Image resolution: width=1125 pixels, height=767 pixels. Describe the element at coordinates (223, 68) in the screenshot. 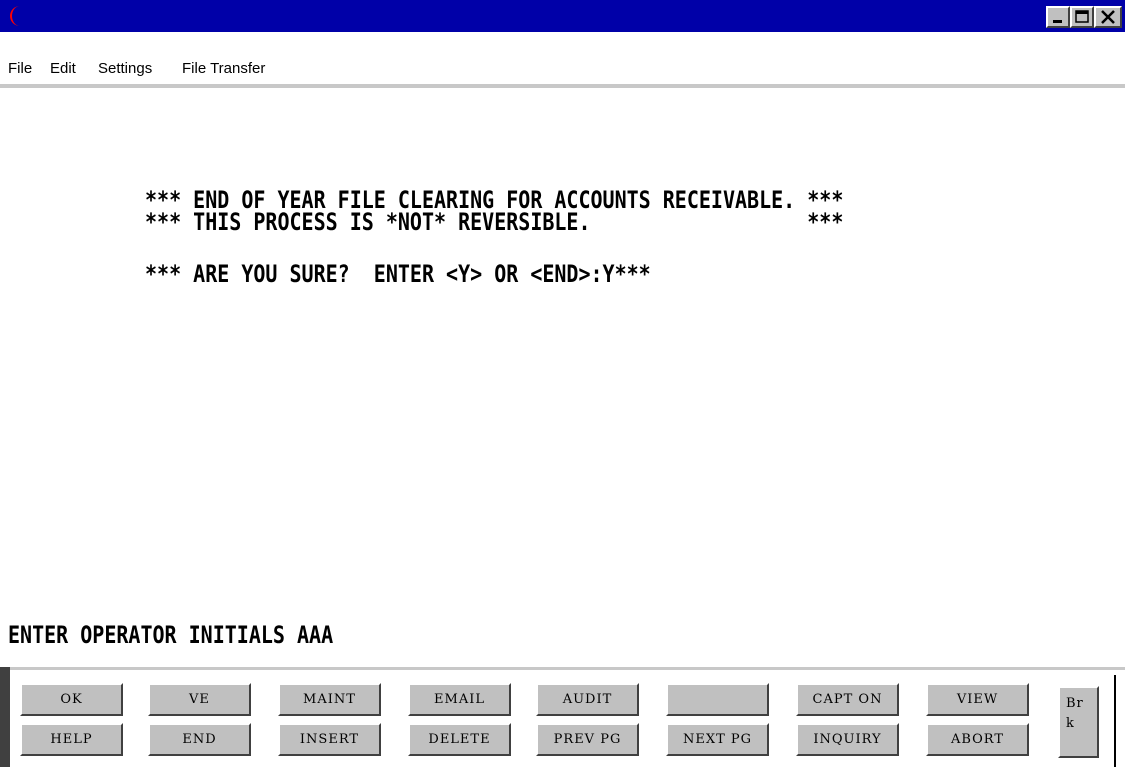

I see `menu-file-transfer: File Transfer` at that location.